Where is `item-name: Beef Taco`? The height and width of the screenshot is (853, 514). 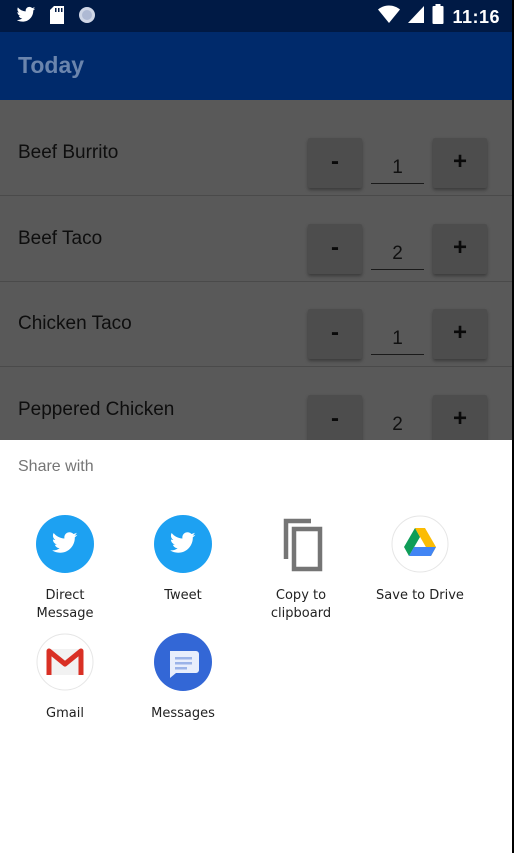
item-name: Beef Taco is located at coordinates (60, 238).